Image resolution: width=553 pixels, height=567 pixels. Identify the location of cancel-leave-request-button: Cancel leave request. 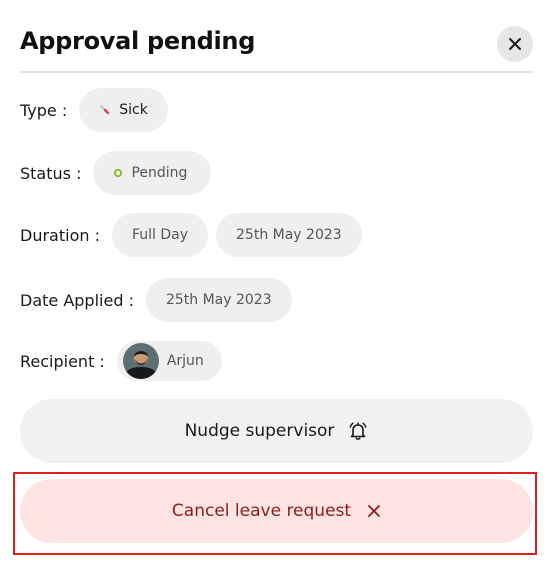
(276, 511).